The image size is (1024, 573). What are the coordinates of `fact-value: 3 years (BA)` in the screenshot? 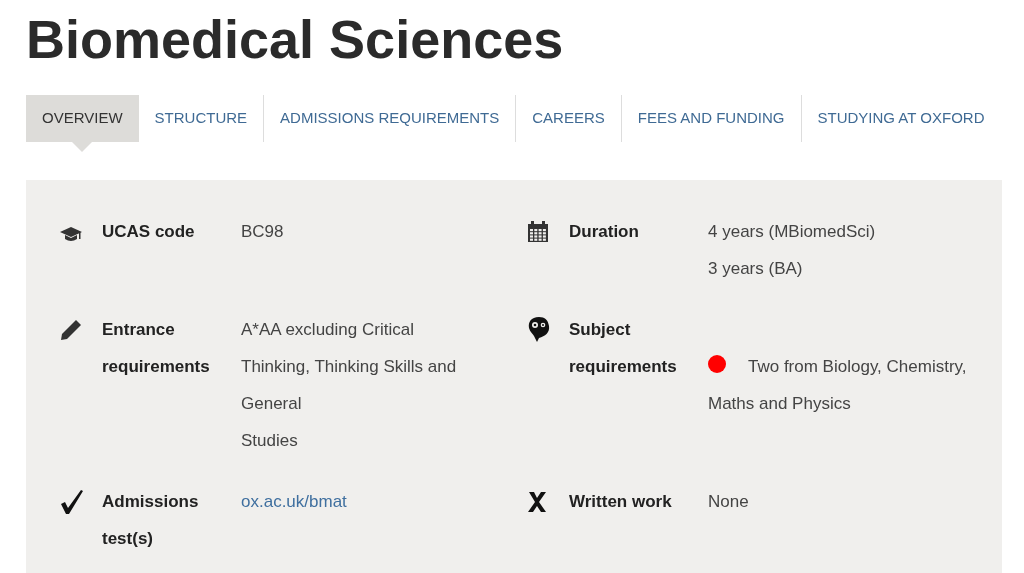 It's located at (756, 269).